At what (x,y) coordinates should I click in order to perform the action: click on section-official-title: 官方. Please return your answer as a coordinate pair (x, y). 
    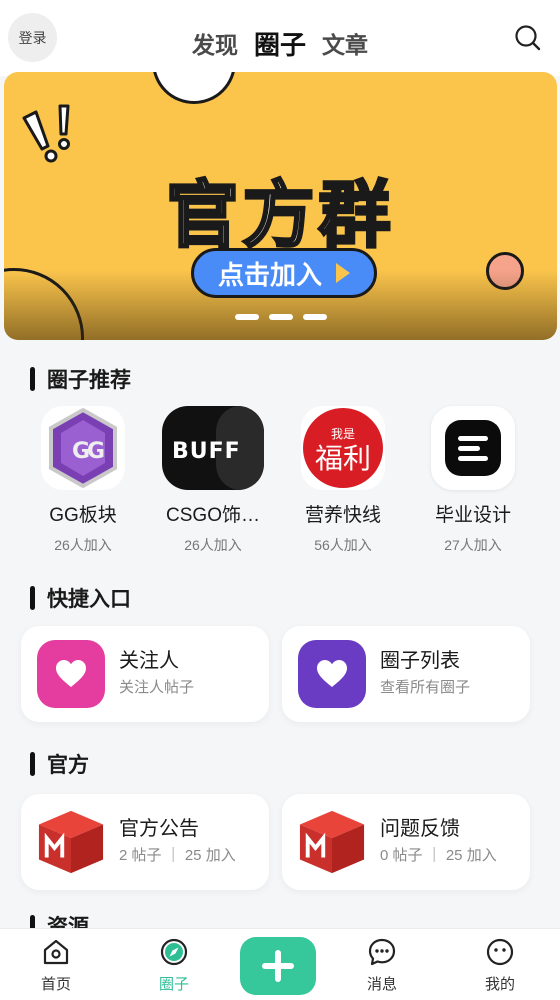
    Looking at the image, I should click on (59, 764).